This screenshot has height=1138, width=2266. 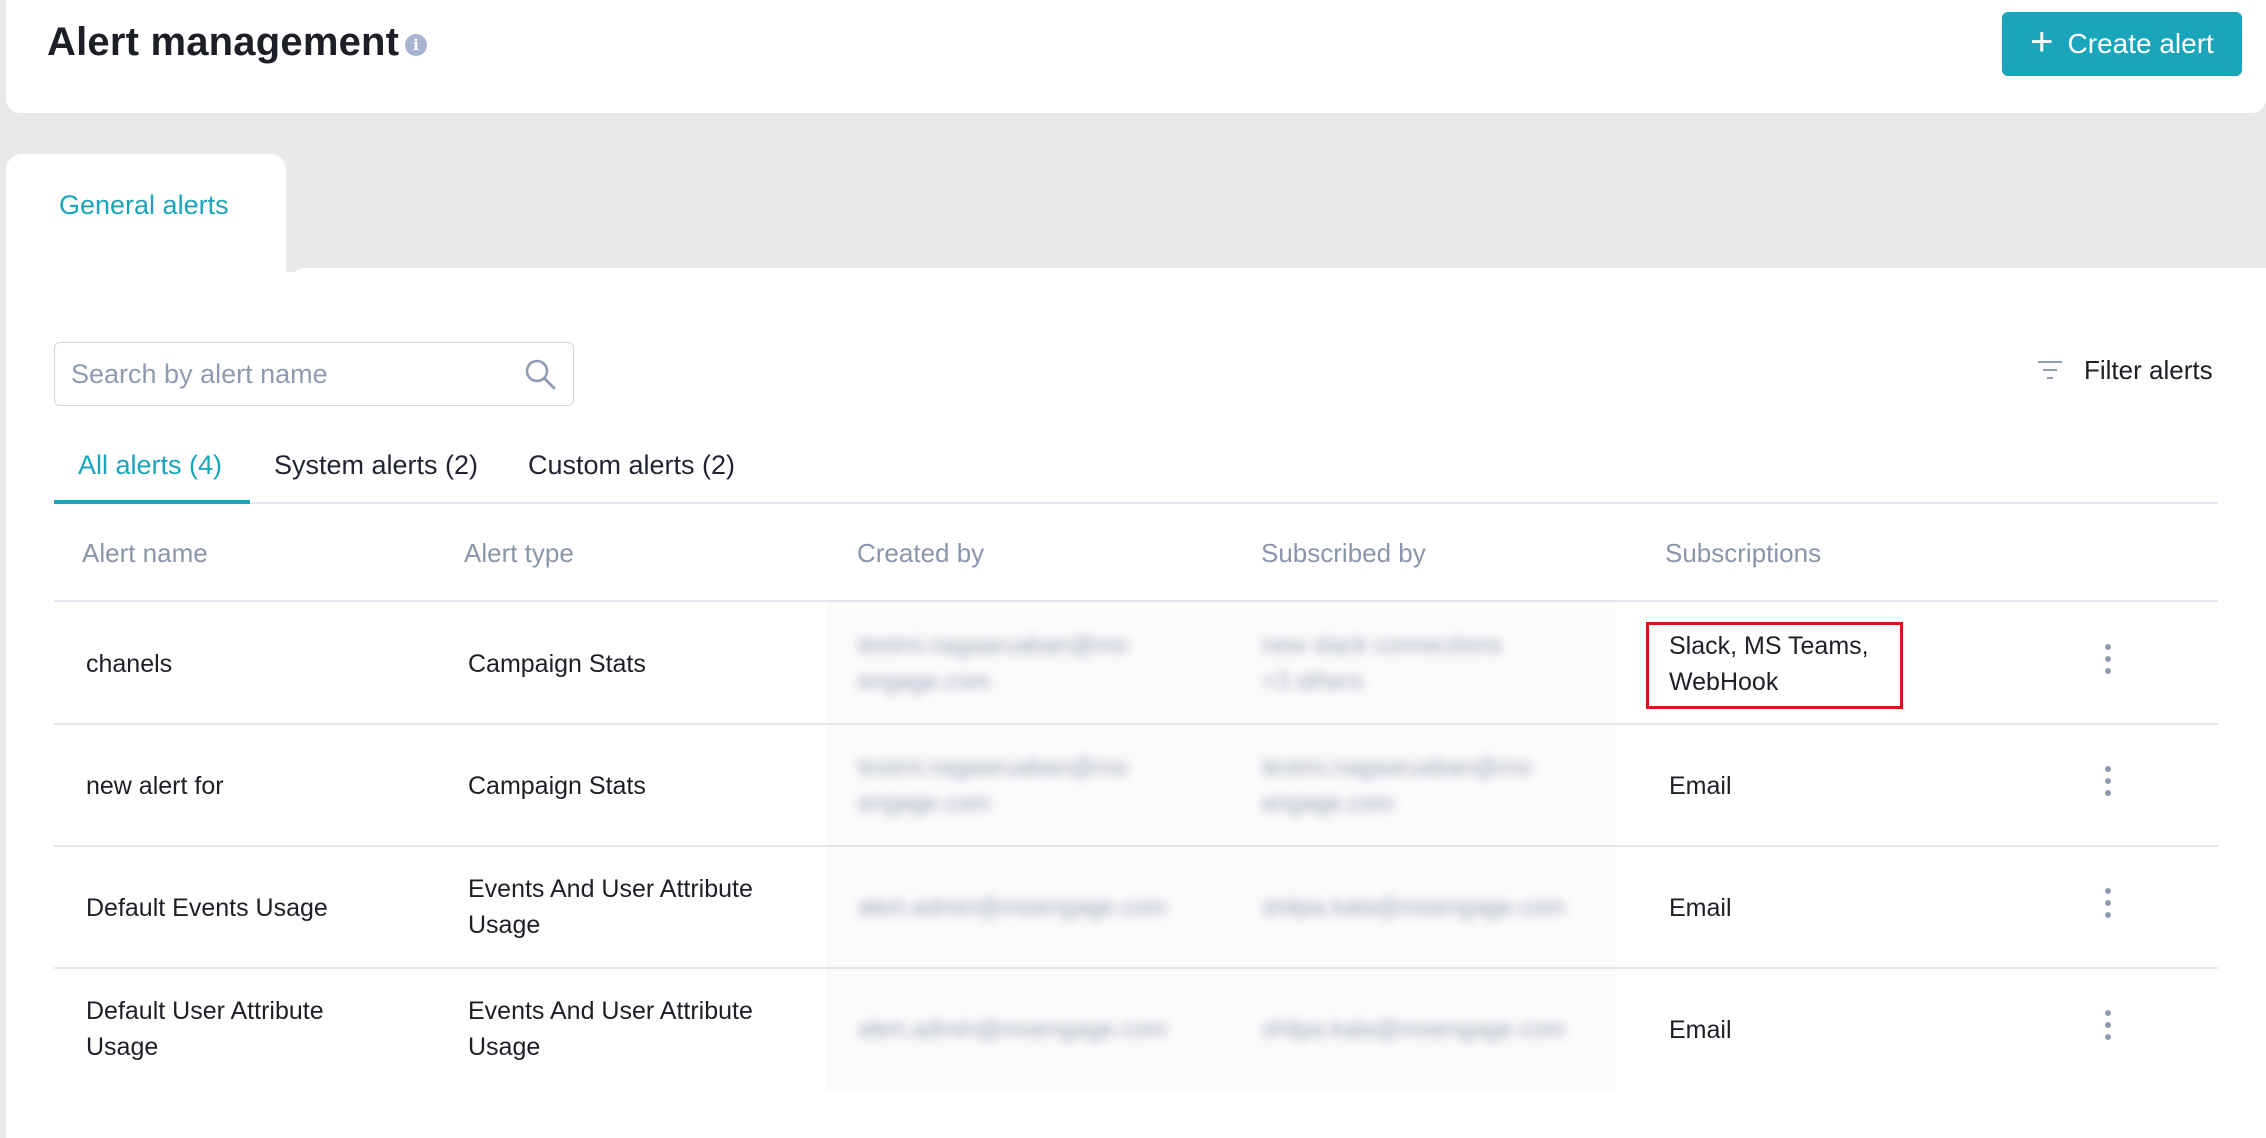 What do you see at coordinates (2042, 42) in the screenshot?
I see `plus-icon: +` at bounding box center [2042, 42].